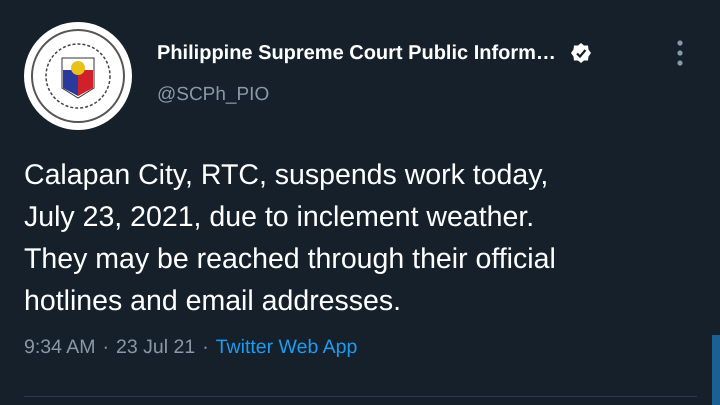  I want to click on author-handle: @SCPh_PIO, so click(427, 95).